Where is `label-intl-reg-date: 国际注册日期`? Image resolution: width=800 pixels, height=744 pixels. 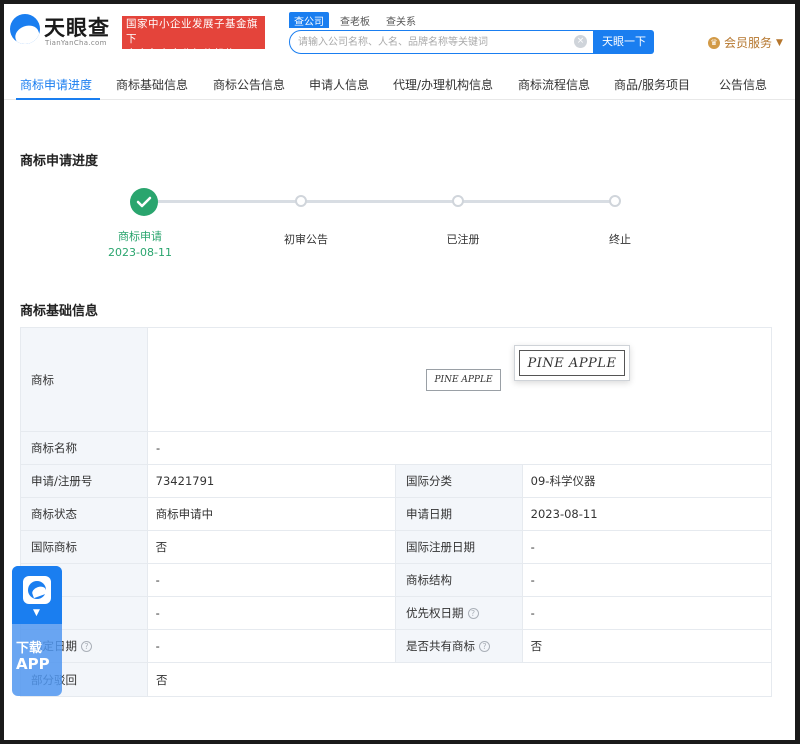
label-intl-reg-date: 国际注册日期 is located at coordinates (459, 547).